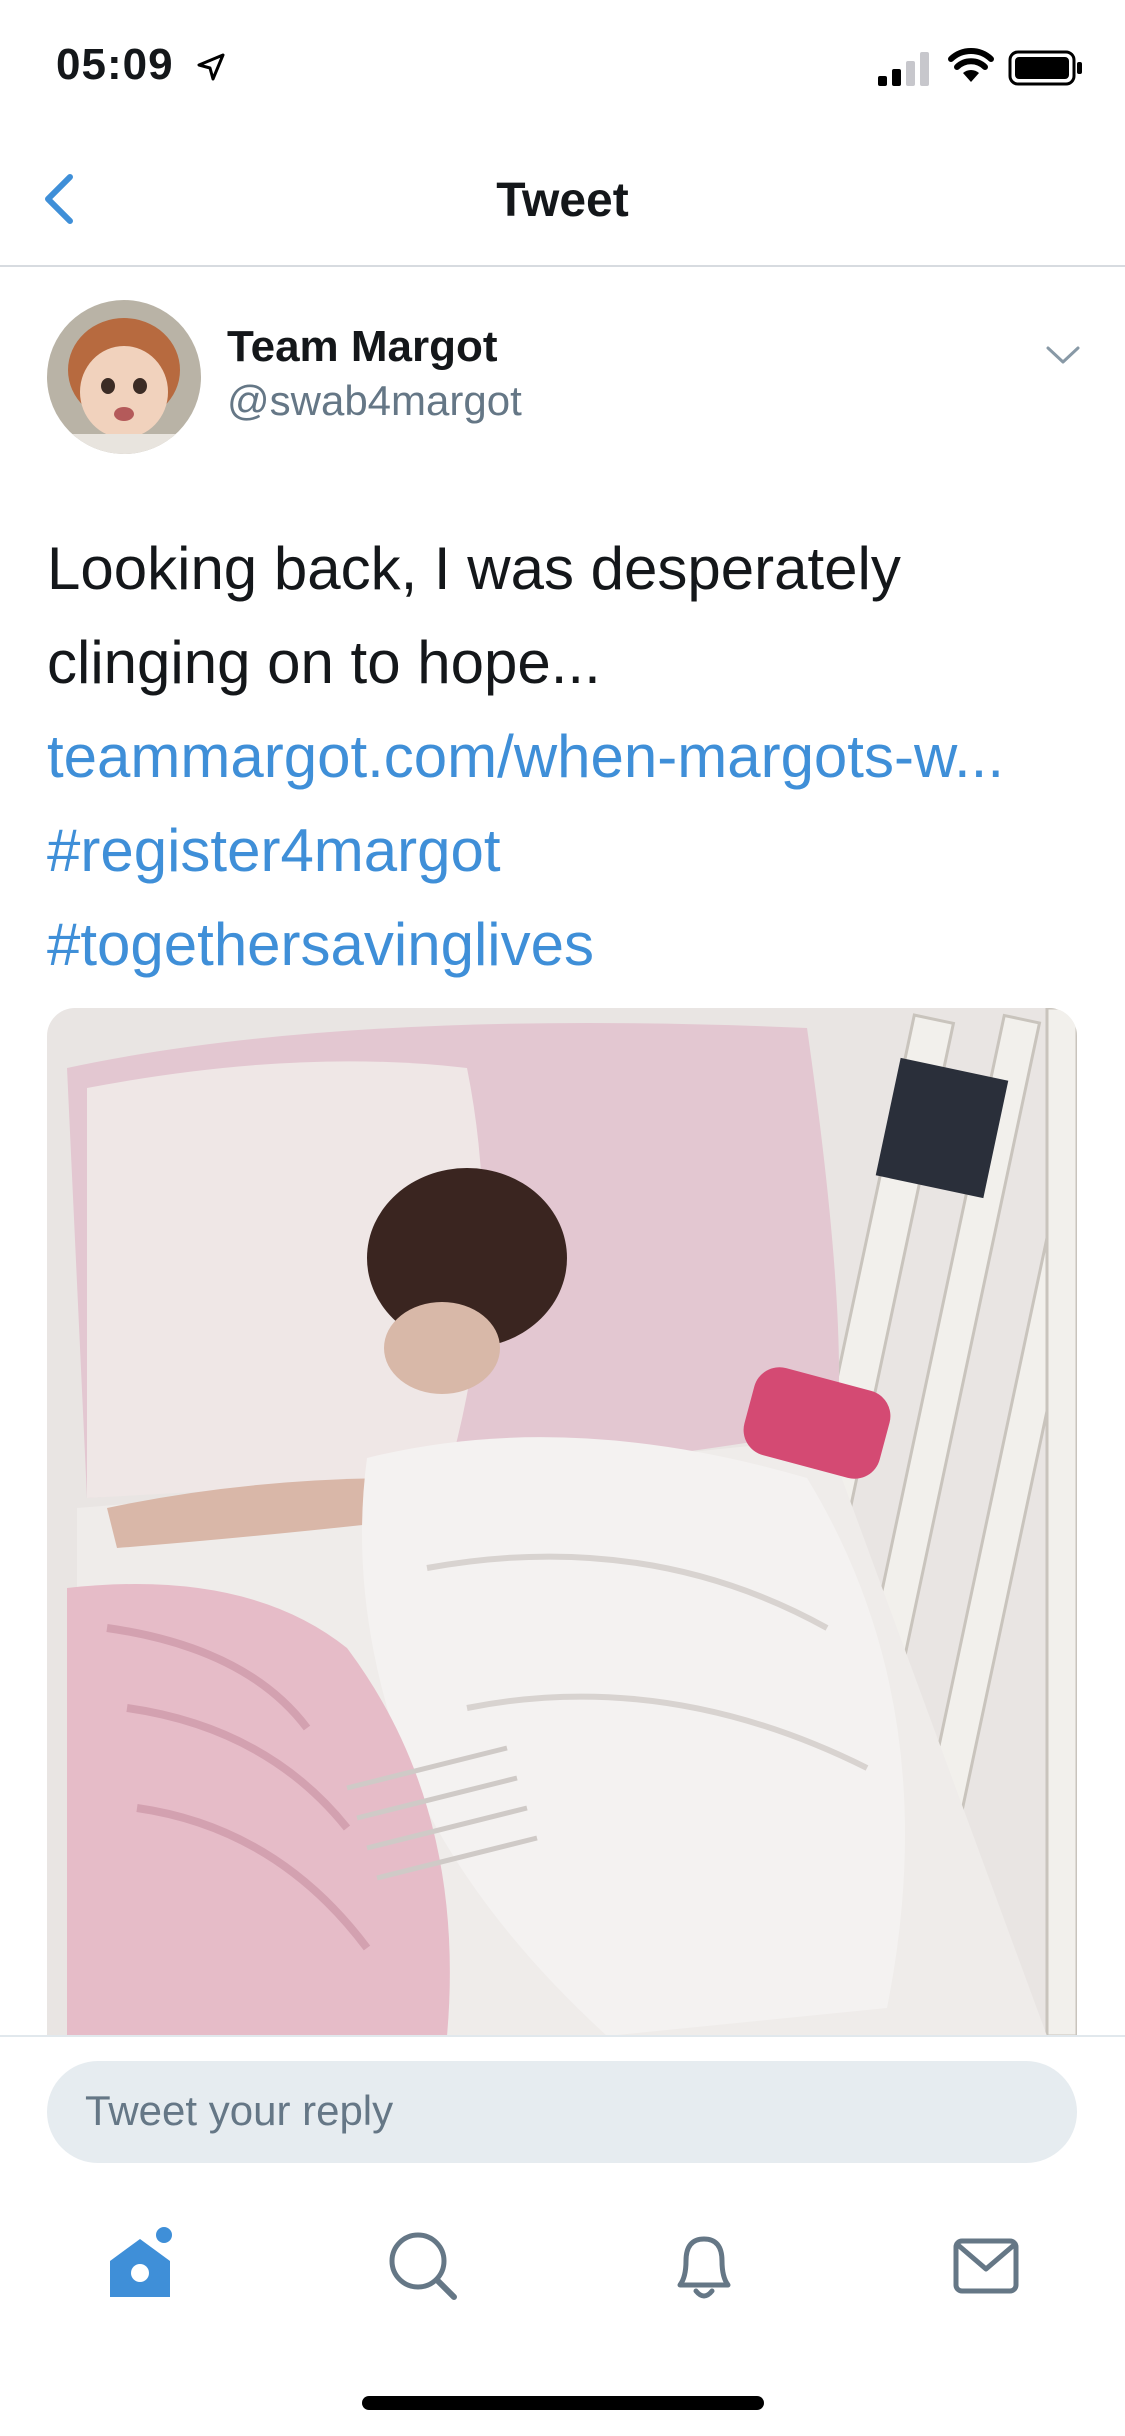 The image size is (1125, 2436). What do you see at coordinates (971, 65) in the screenshot?
I see `wifi-icon` at bounding box center [971, 65].